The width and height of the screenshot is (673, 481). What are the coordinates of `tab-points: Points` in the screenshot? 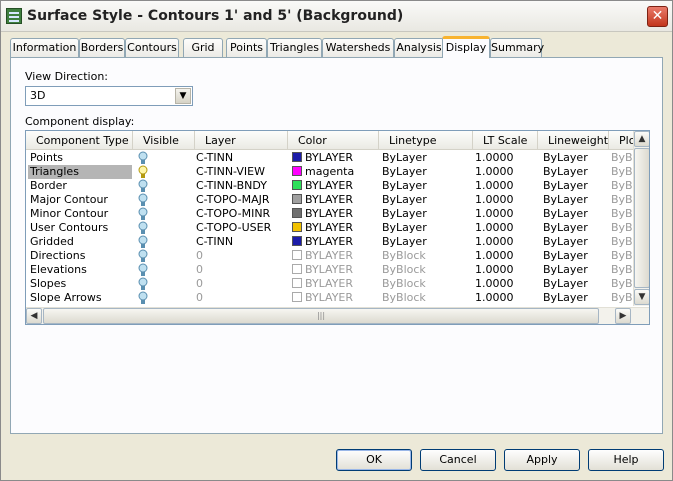 It's located at (246, 47).